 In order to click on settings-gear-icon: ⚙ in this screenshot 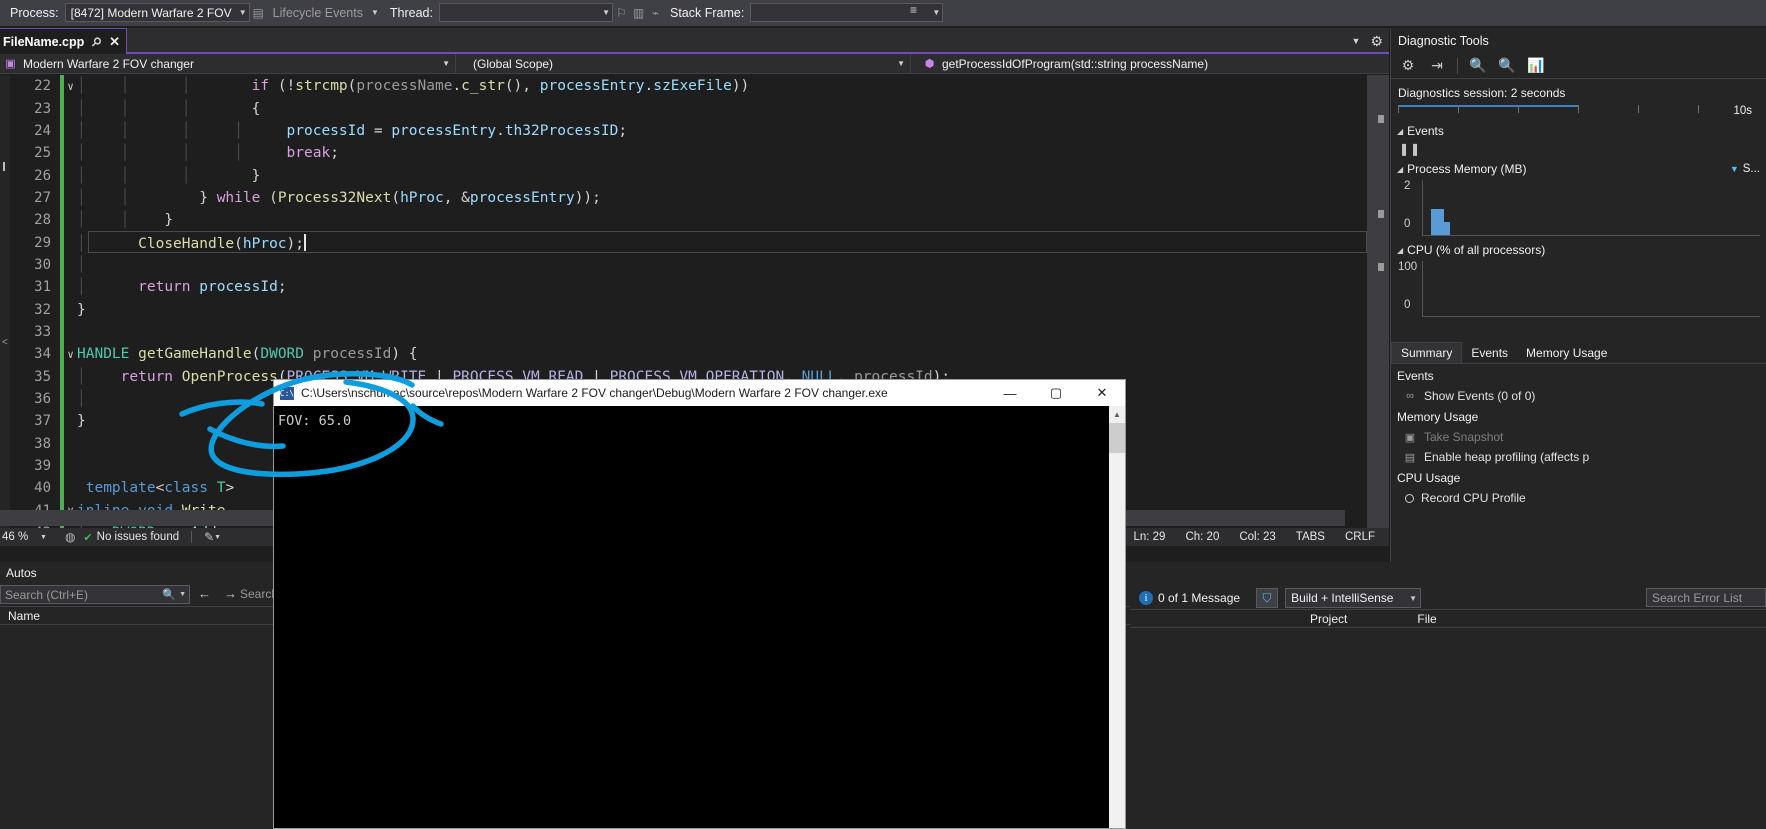, I will do `click(1408, 66)`.